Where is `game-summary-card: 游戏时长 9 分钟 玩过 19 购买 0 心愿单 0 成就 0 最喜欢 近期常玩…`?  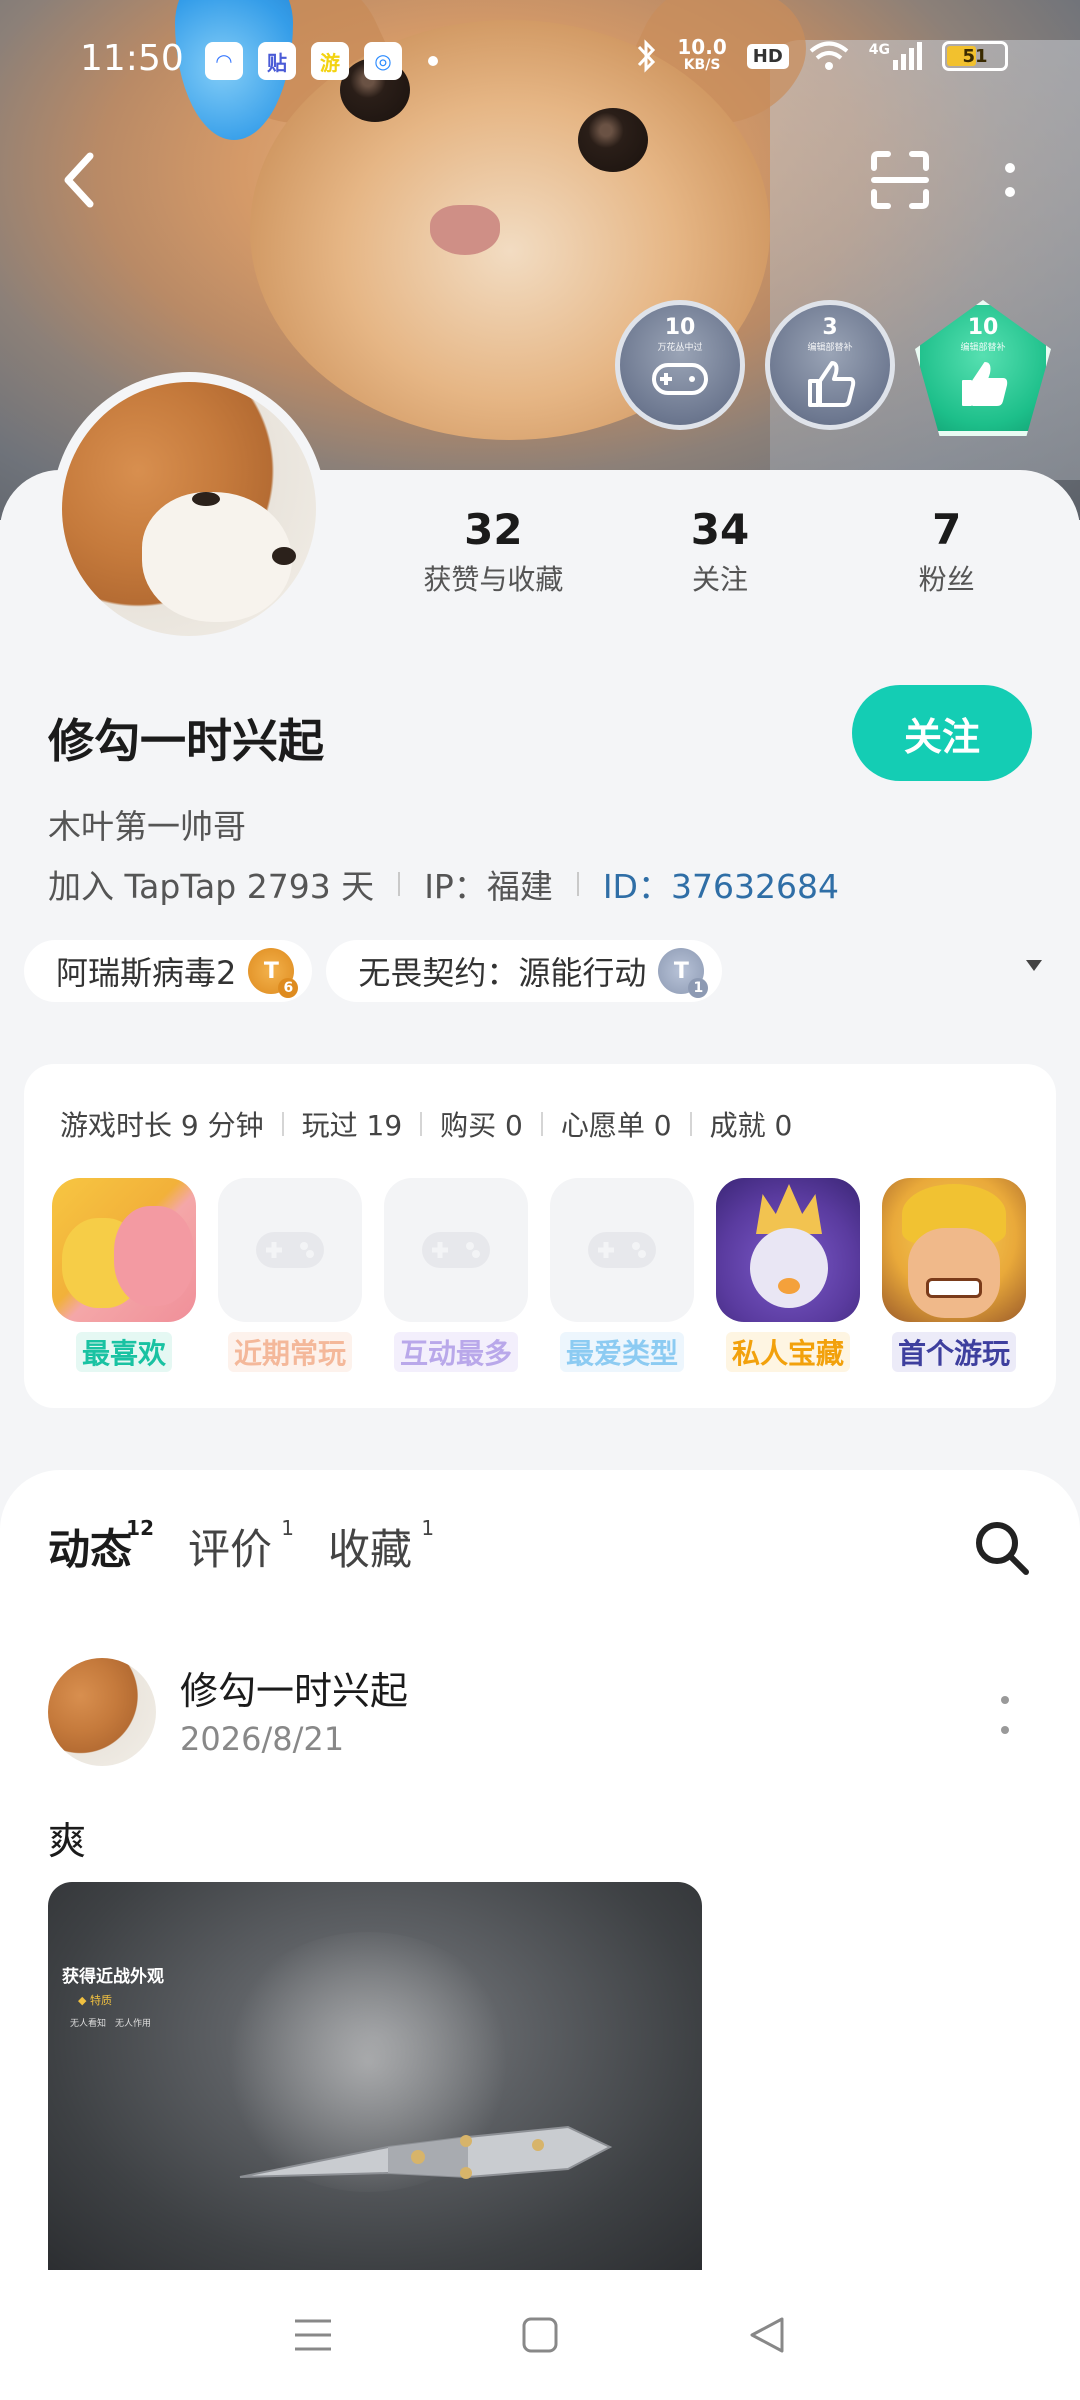 game-summary-card: 游戏时长 9 分钟 玩过 19 购买 0 心愿单 0 成就 0 最喜欢 近期常玩… is located at coordinates (540, 1236).